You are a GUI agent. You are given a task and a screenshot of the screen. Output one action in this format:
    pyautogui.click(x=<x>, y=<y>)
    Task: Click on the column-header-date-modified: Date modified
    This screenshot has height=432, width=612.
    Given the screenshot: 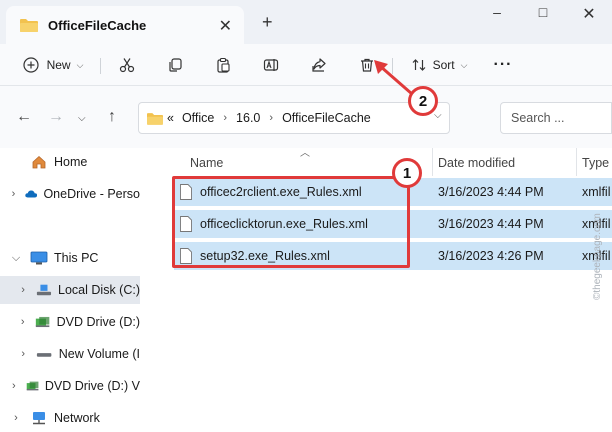 What is the action you would take?
    pyautogui.click(x=476, y=163)
    